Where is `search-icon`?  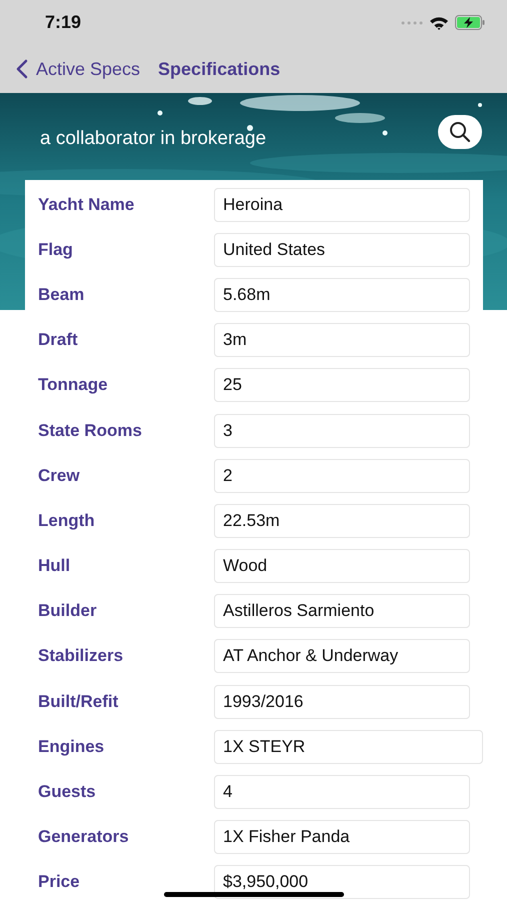
search-icon is located at coordinates (460, 132).